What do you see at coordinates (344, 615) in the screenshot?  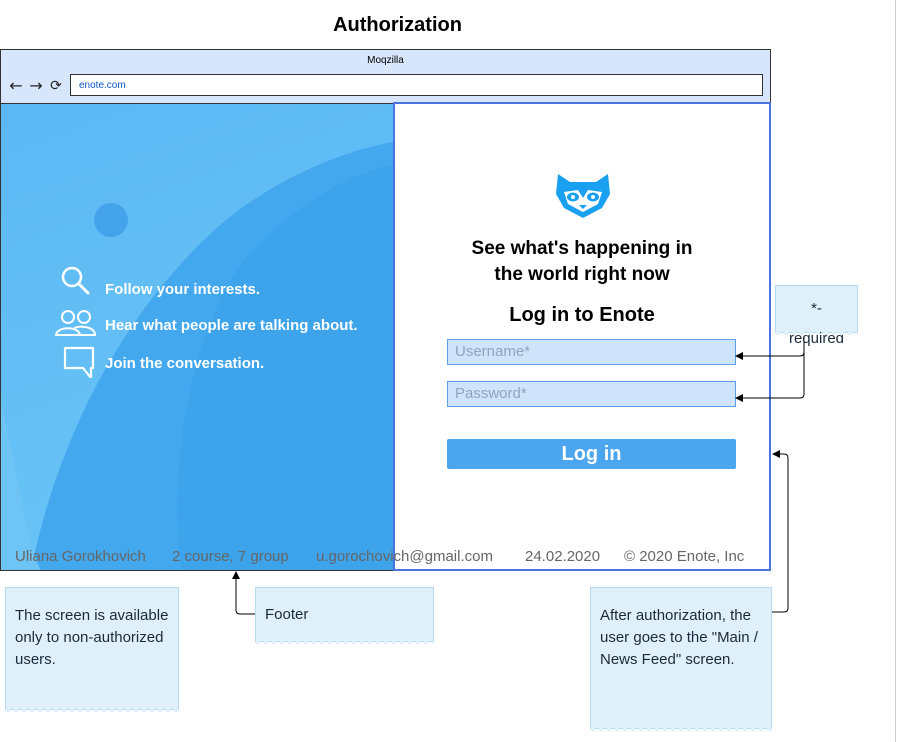 I see `note-footer: Footer` at bounding box center [344, 615].